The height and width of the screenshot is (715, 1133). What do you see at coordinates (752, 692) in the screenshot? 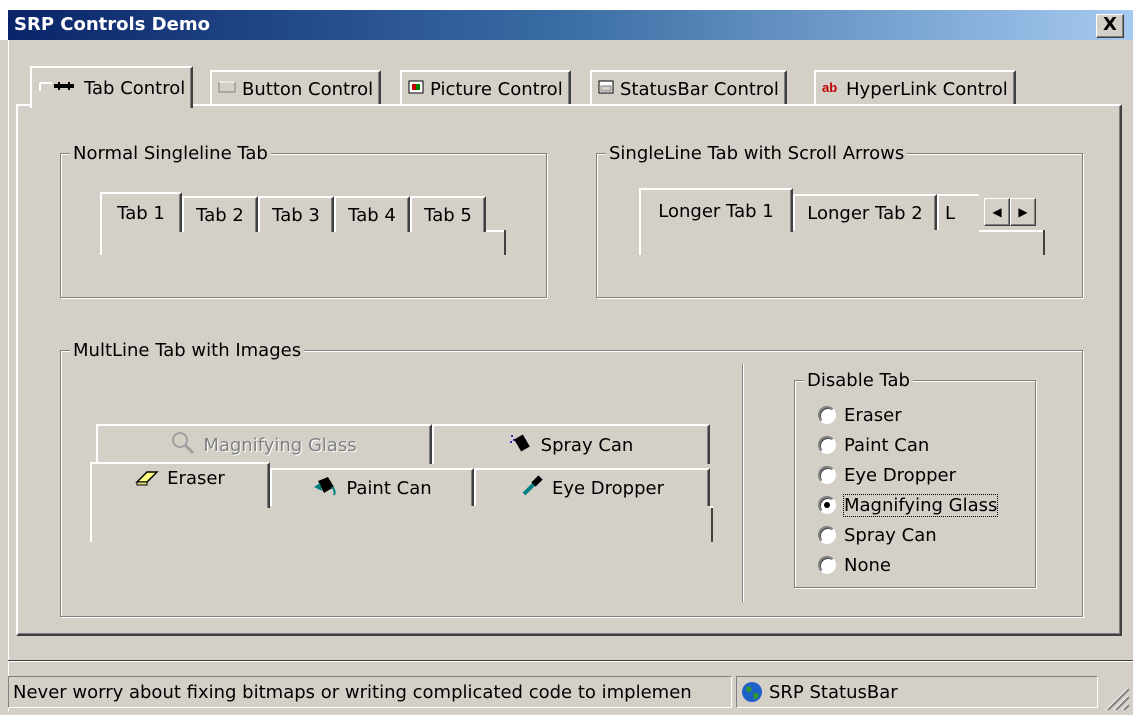
I see `globe-icon` at bounding box center [752, 692].